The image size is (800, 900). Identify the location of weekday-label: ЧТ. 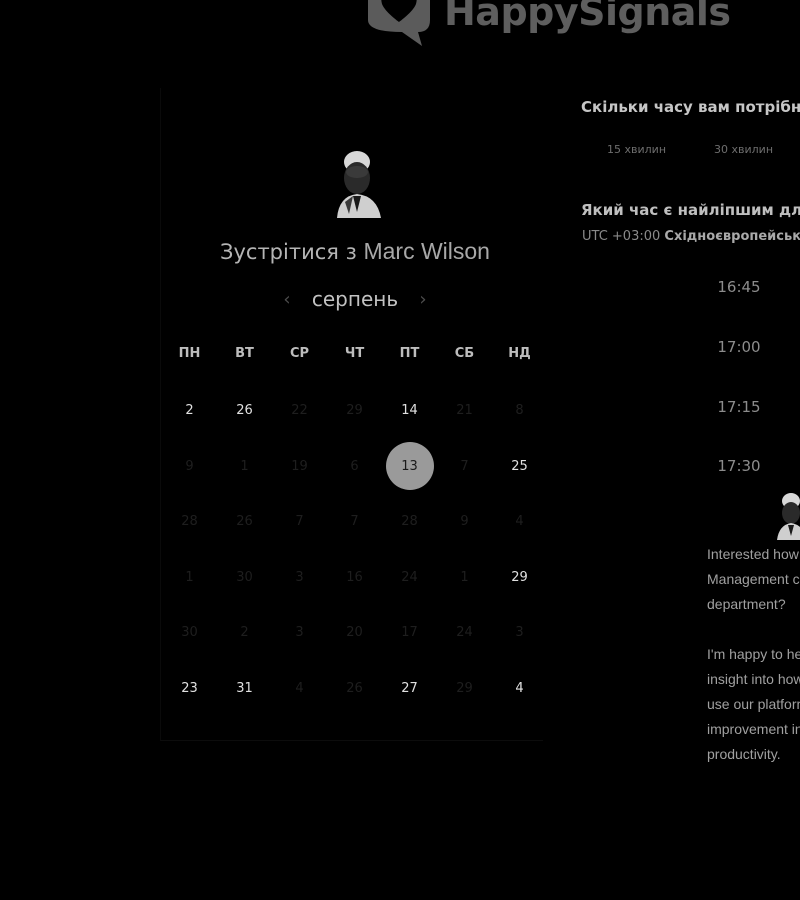
(354, 353).